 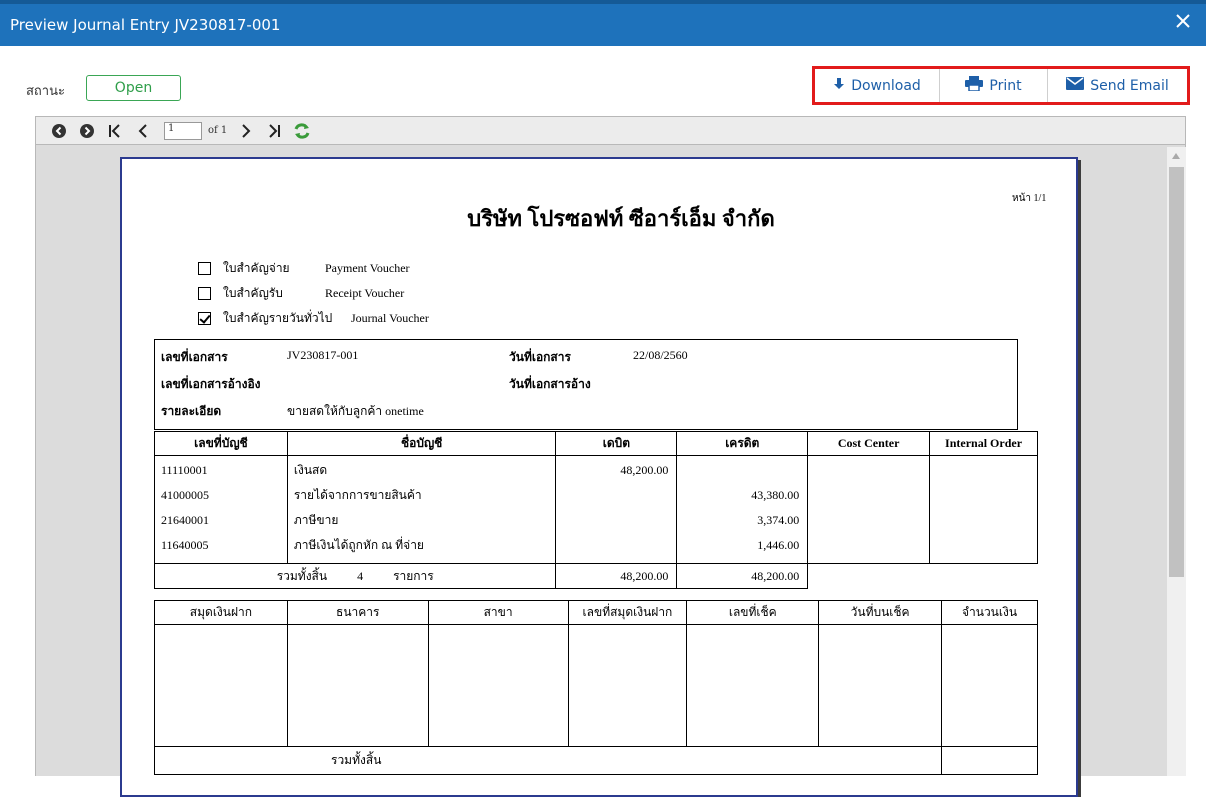 I want to click on account-no-cell: 41000005, so click(x=185, y=495).